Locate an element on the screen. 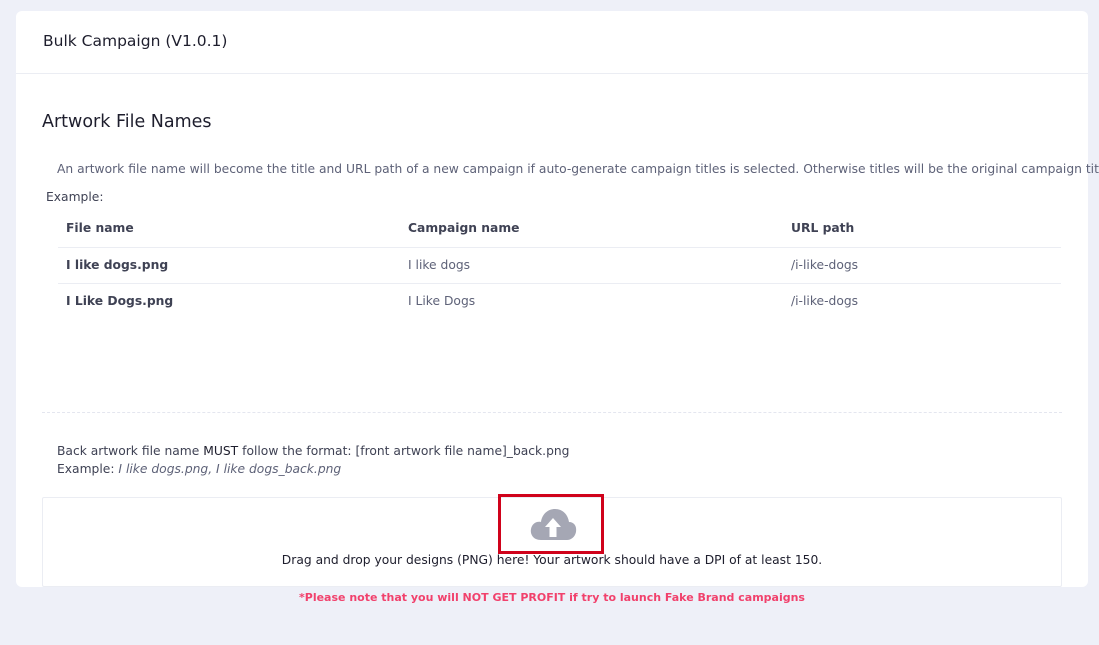 The image size is (1099, 645). page-title: Bulk Campaign (V1.0.1) is located at coordinates (135, 41).